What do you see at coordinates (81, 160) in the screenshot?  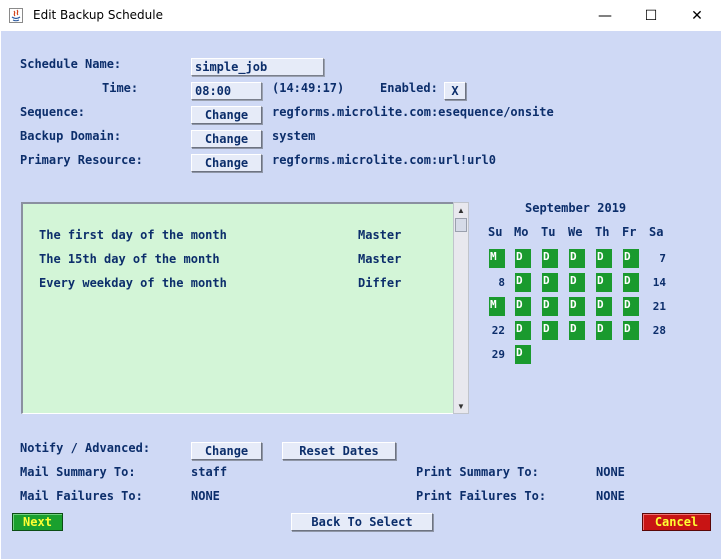 I see `primary-resource-label: Primary Resource:` at bounding box center [81, 160].